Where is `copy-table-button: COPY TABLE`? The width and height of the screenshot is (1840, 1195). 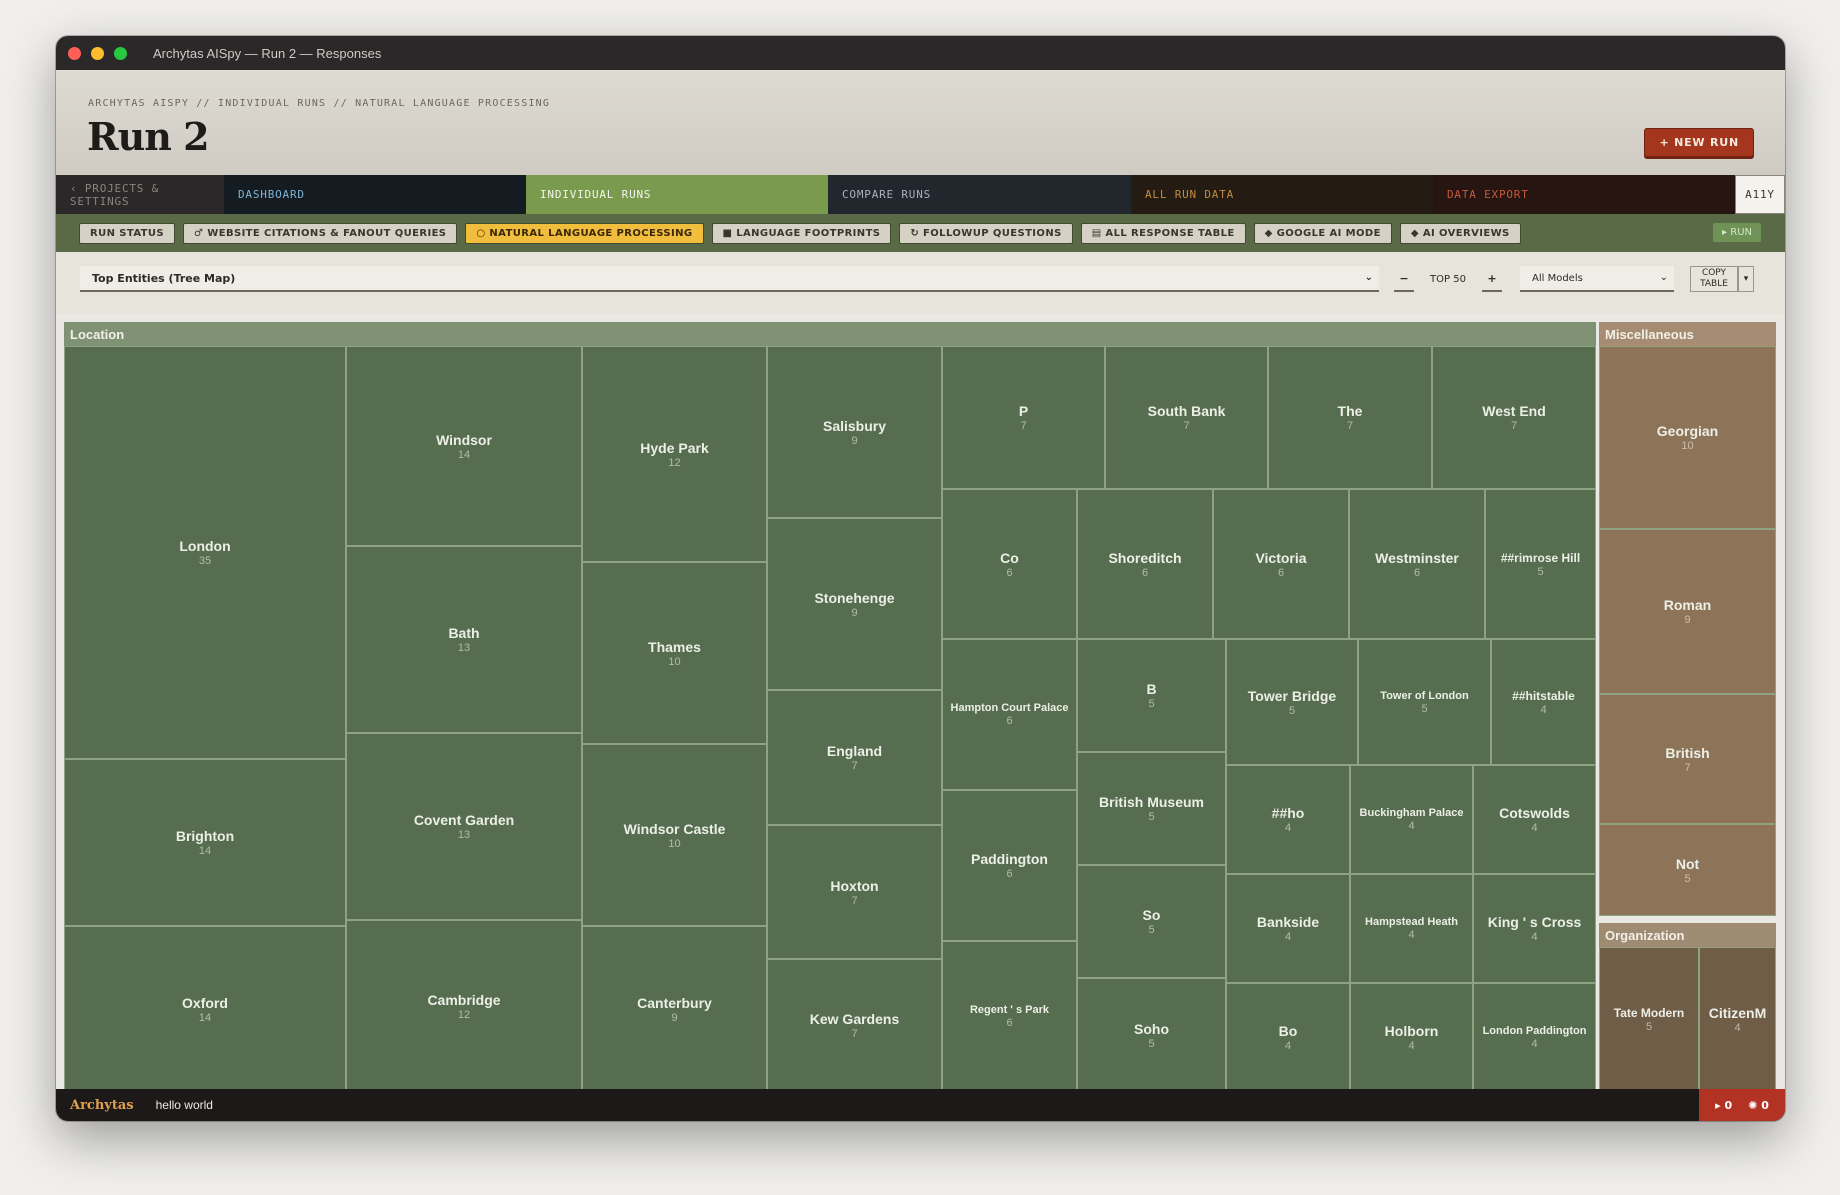 copy-table-button: COPY TABLE is located at coordinates (1714, 279).